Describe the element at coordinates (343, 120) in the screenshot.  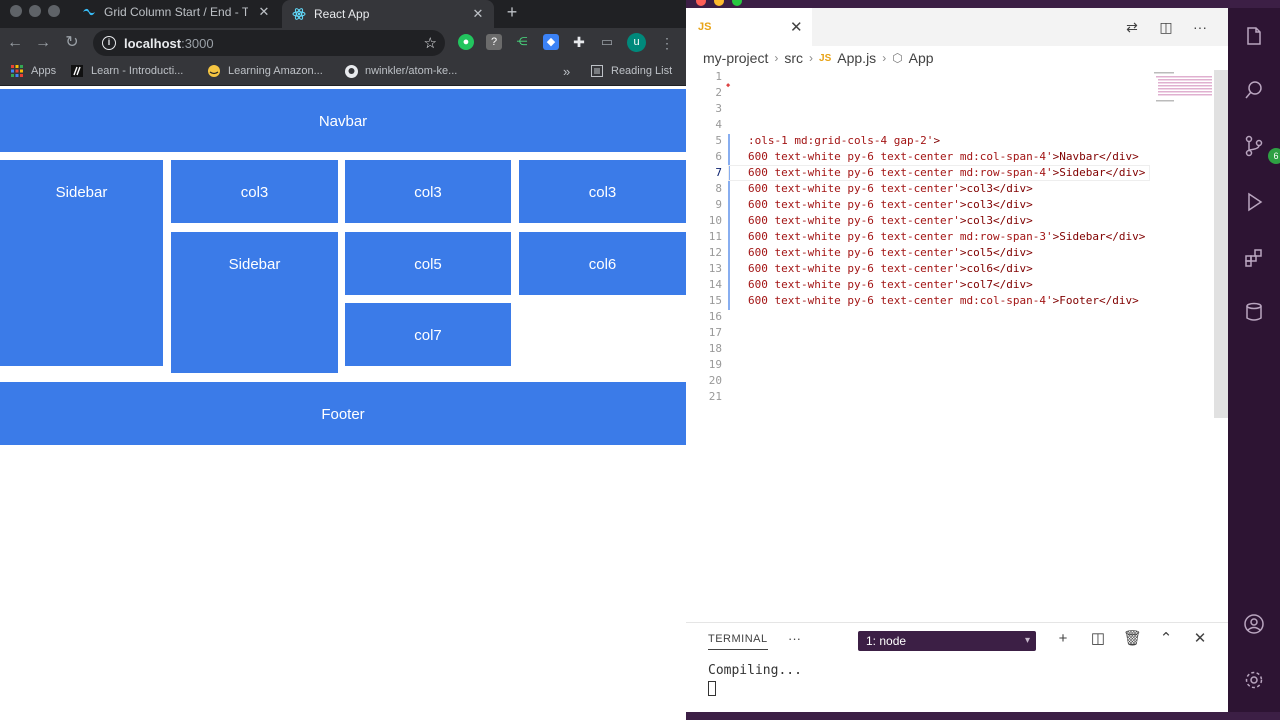
I see `grid-navbar: Navbar` at that location.